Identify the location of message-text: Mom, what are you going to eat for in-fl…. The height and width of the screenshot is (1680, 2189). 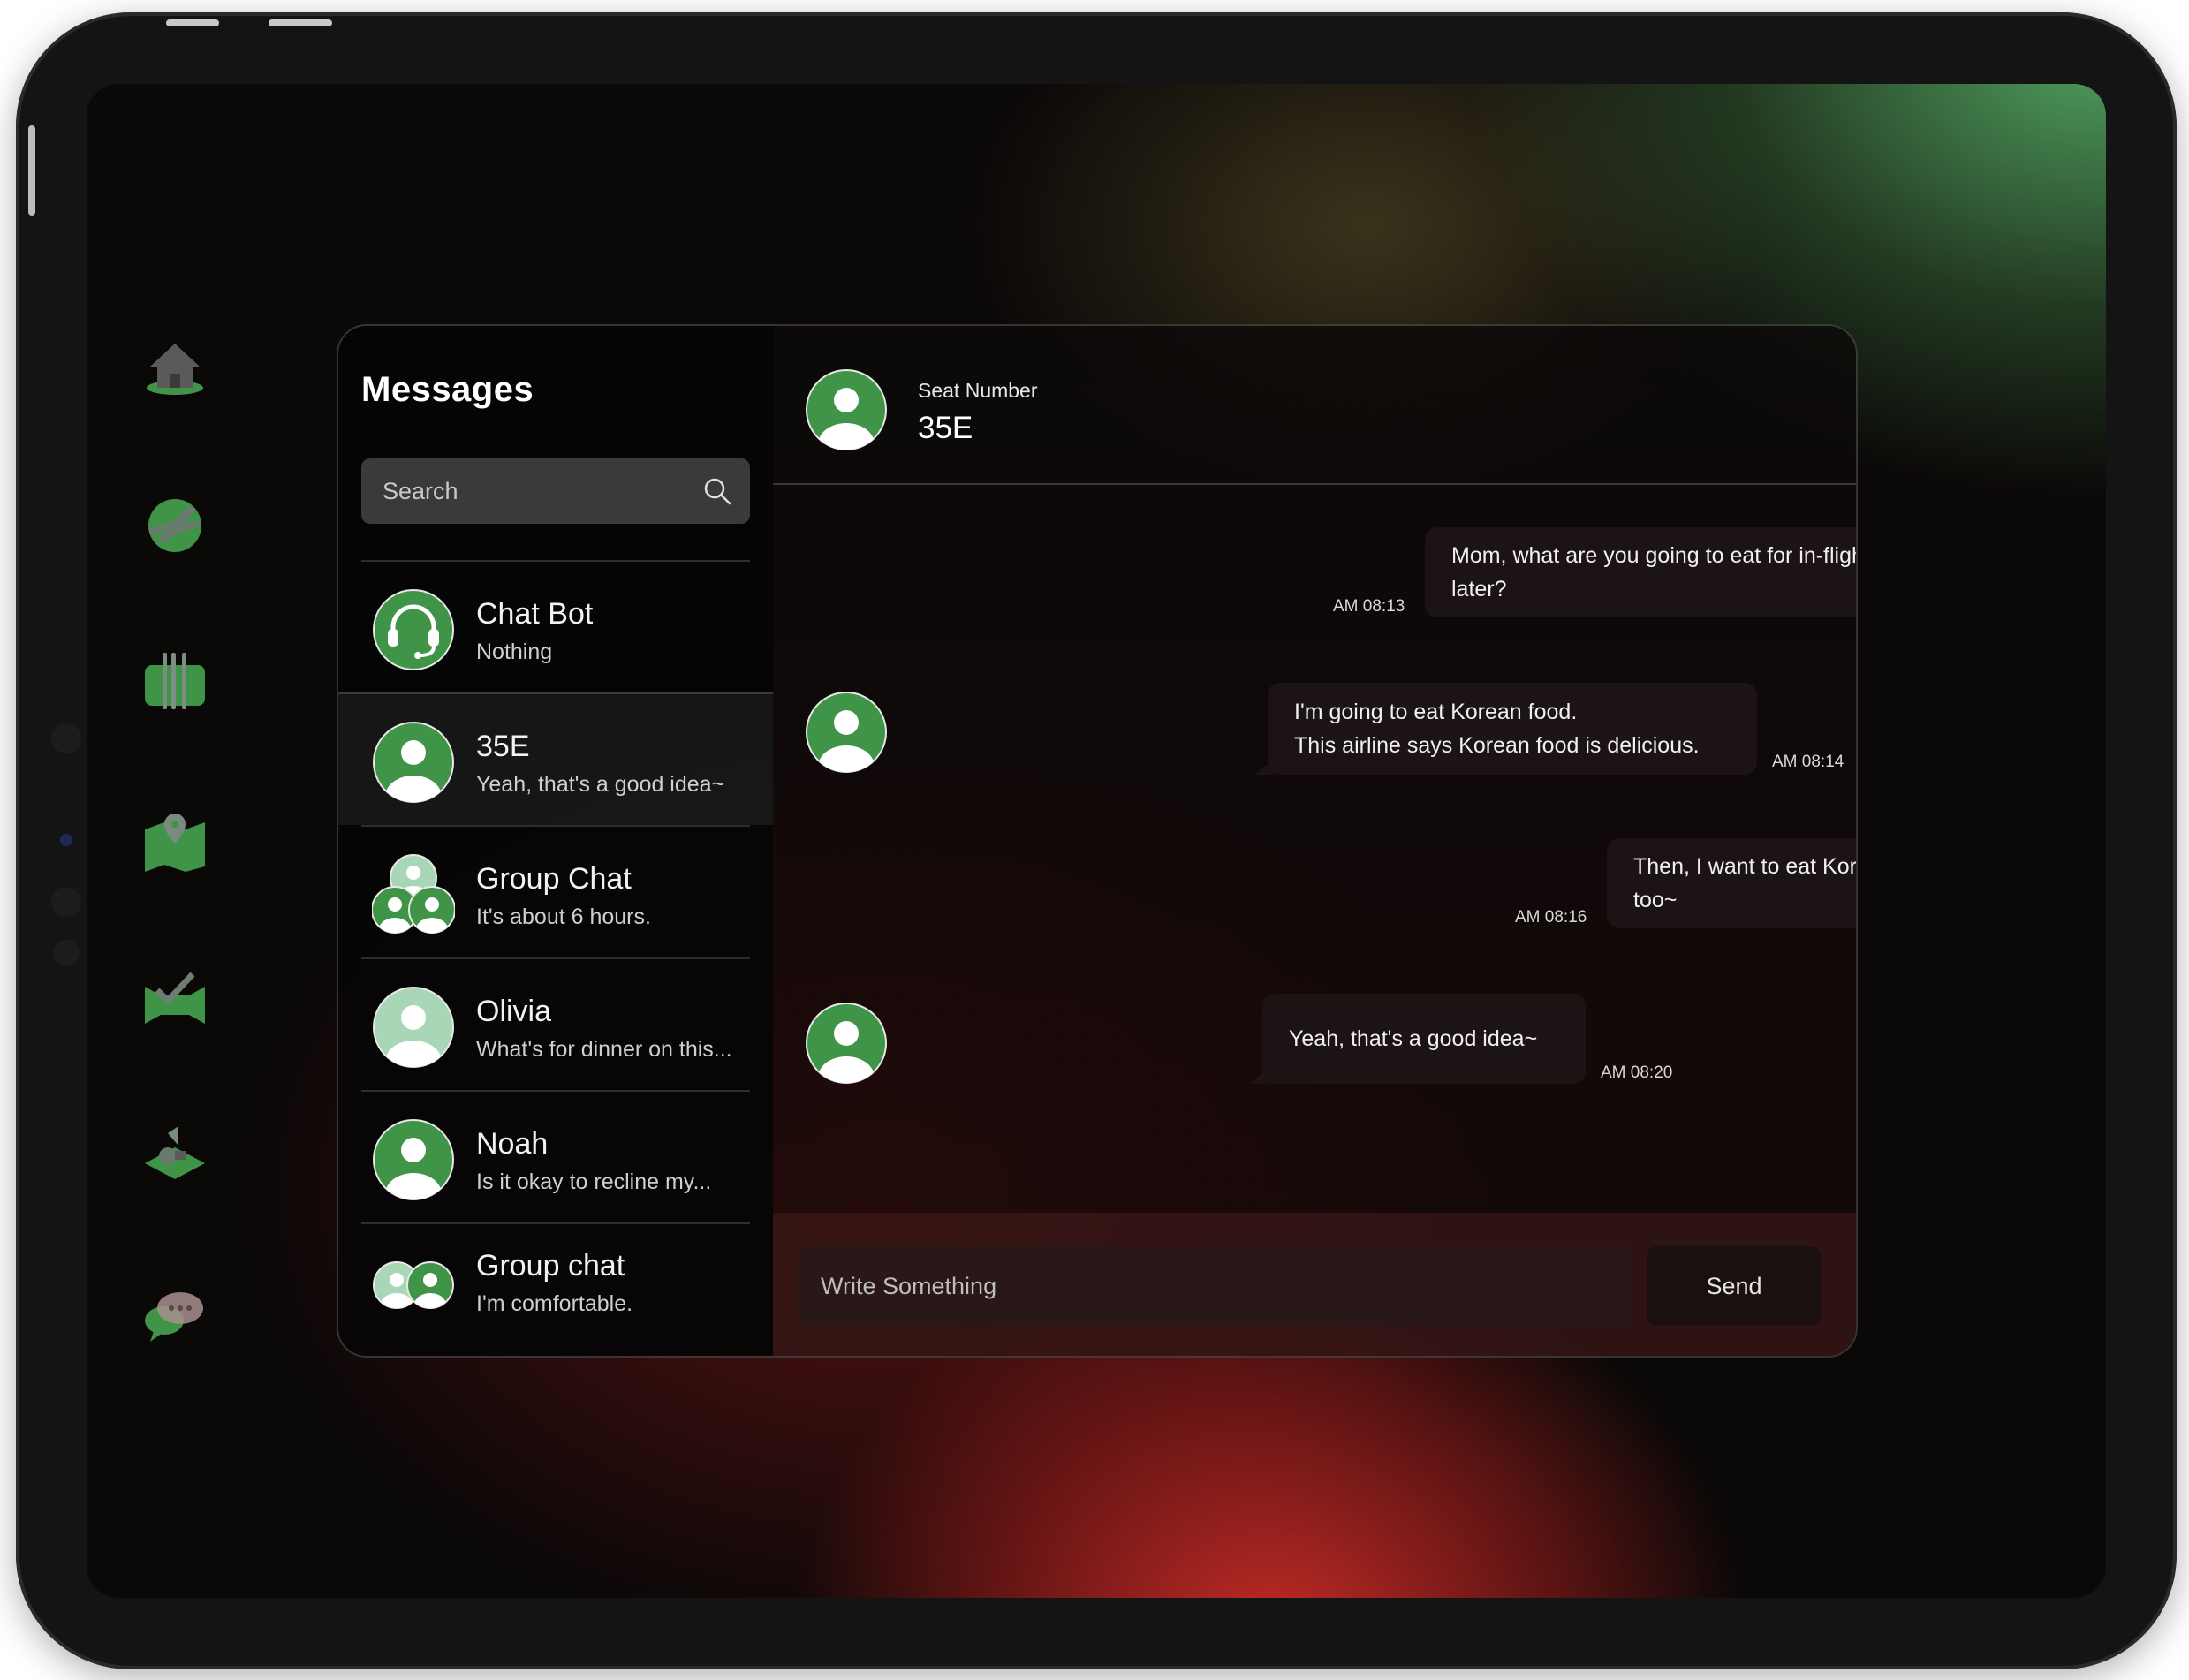
(1654, 572).